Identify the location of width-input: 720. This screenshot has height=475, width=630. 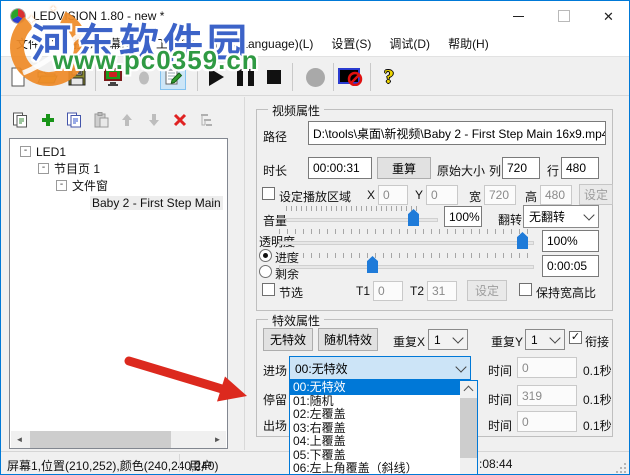
(500, 195).